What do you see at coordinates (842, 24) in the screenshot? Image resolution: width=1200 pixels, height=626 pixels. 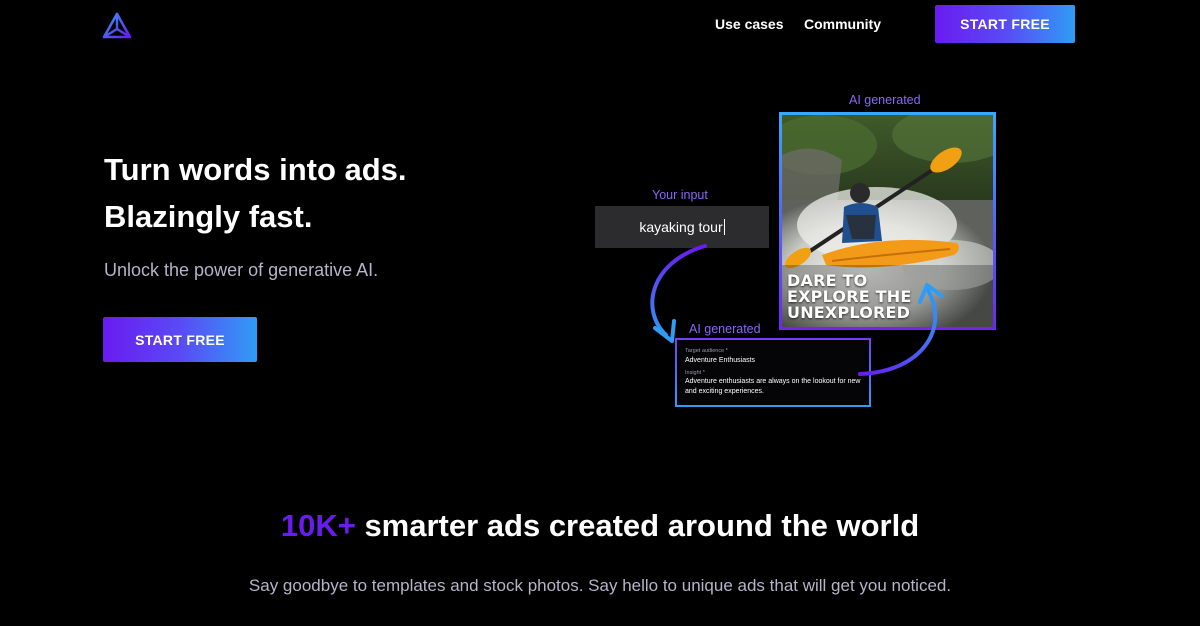 I see `nav-link-community: Community` at bounding box center [842, 24].